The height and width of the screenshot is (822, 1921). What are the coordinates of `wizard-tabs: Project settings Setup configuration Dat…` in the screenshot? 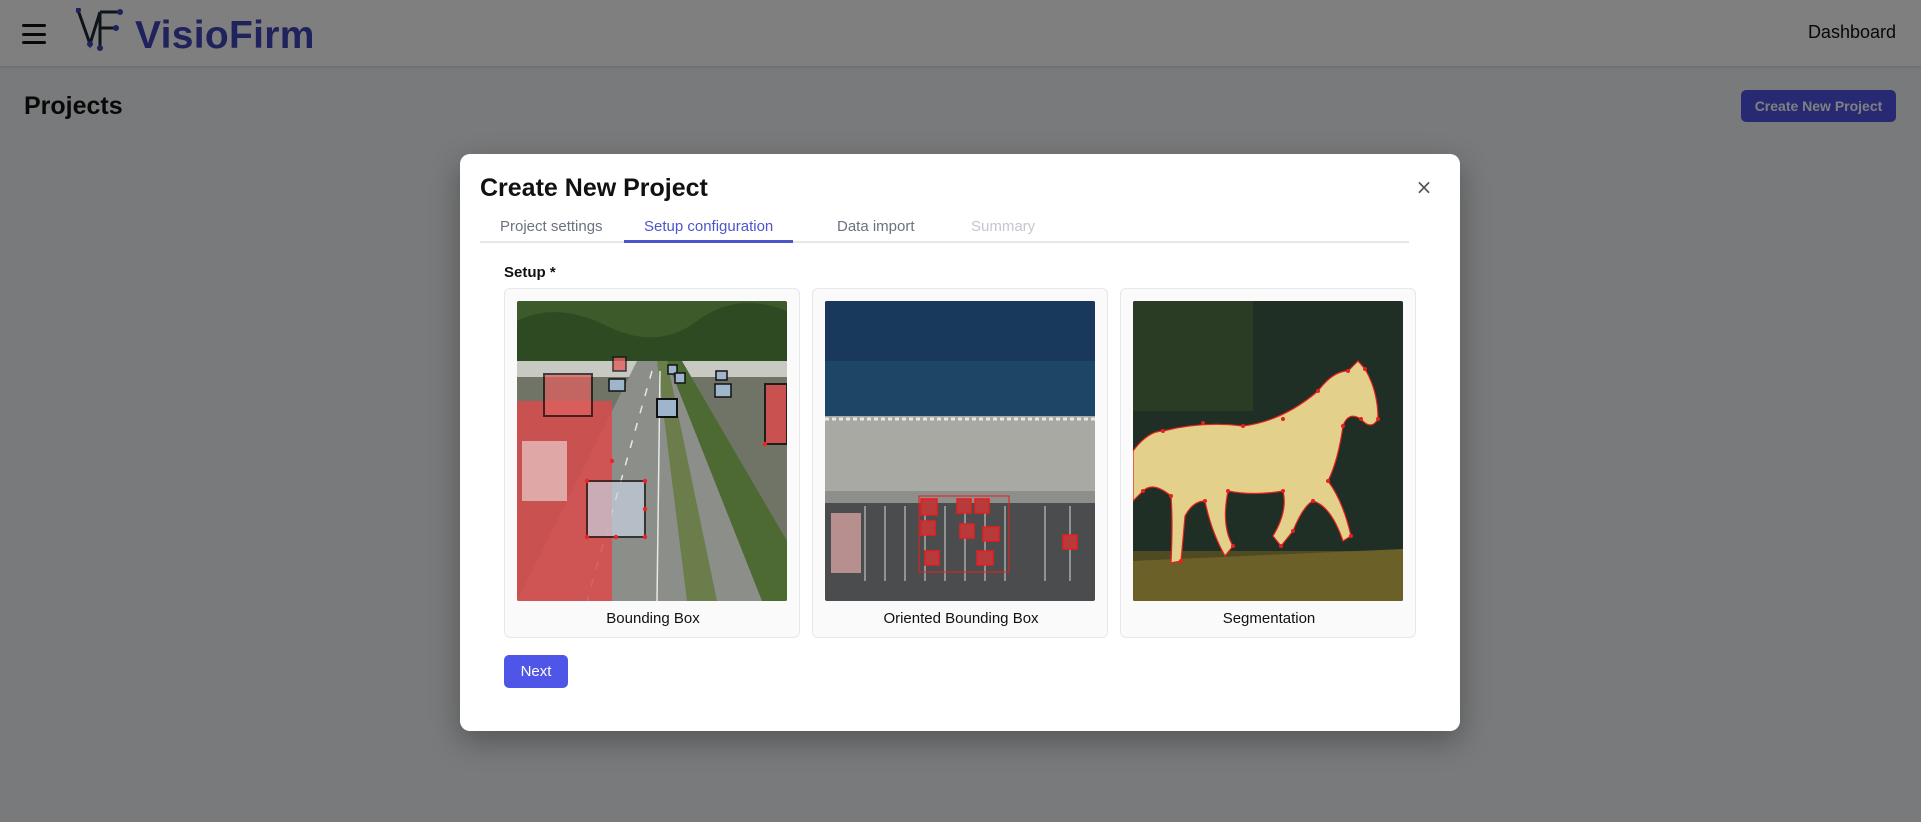 It's located at (944, 224).